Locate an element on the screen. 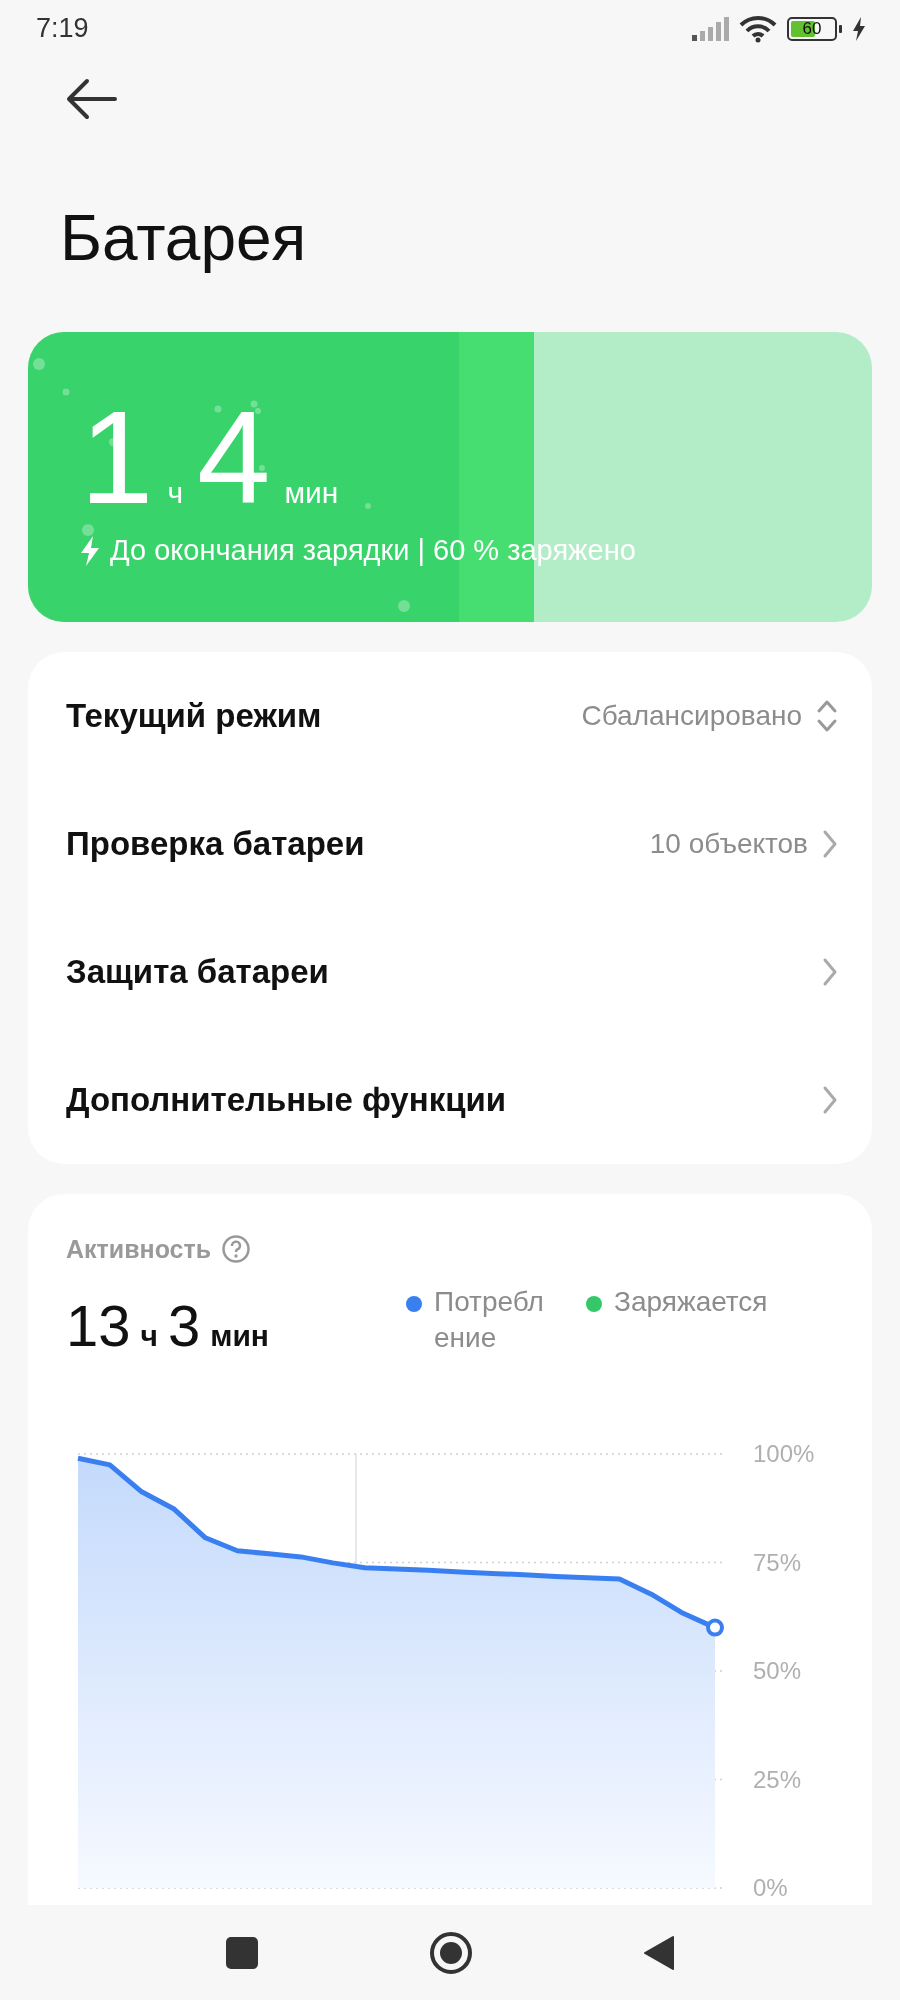 This screenshot has height=2000, width=900. hours-value: 13 is located at coordinates (98, 1325).